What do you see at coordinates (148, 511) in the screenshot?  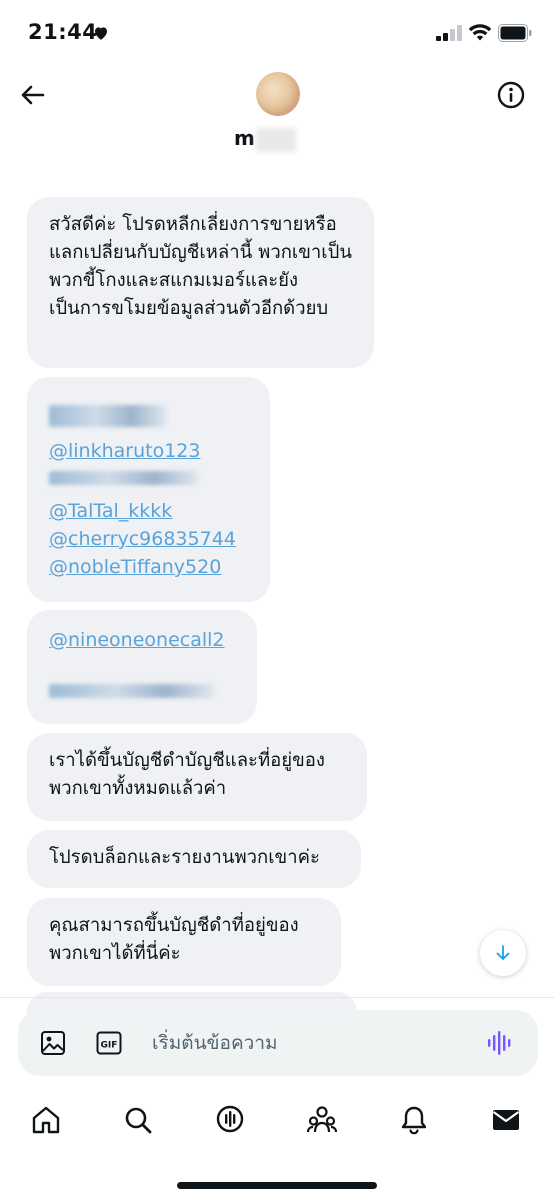 I see `account-link: @TalTal_kkkk` at bounding box center [148, 511].